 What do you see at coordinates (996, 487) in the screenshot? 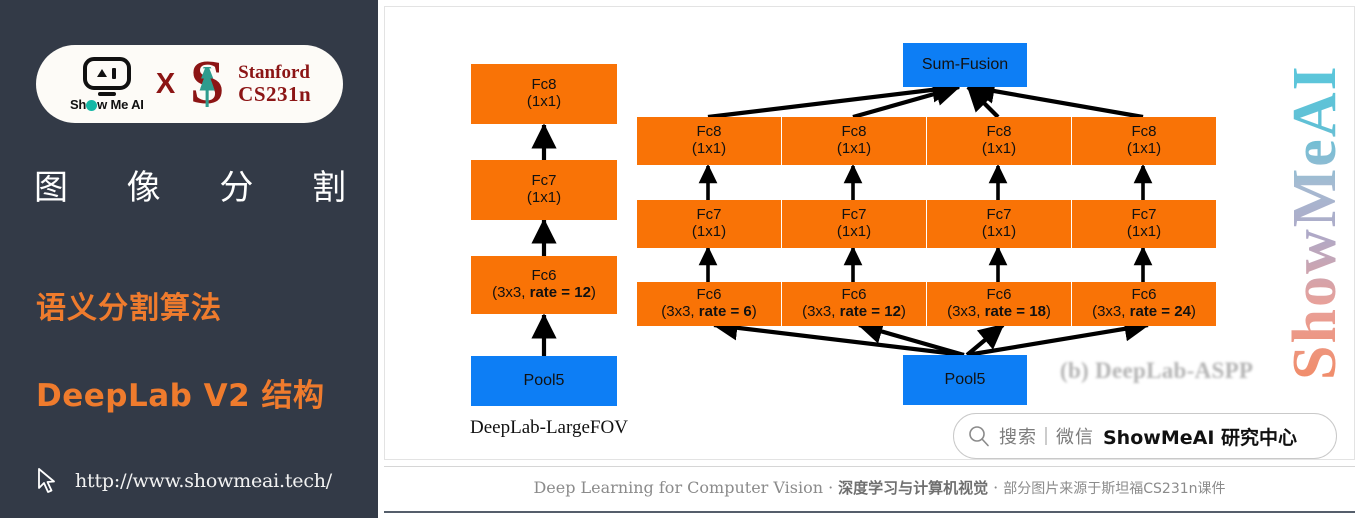
I see `footer-sep-2: ·` at bounding box center [996, 487].